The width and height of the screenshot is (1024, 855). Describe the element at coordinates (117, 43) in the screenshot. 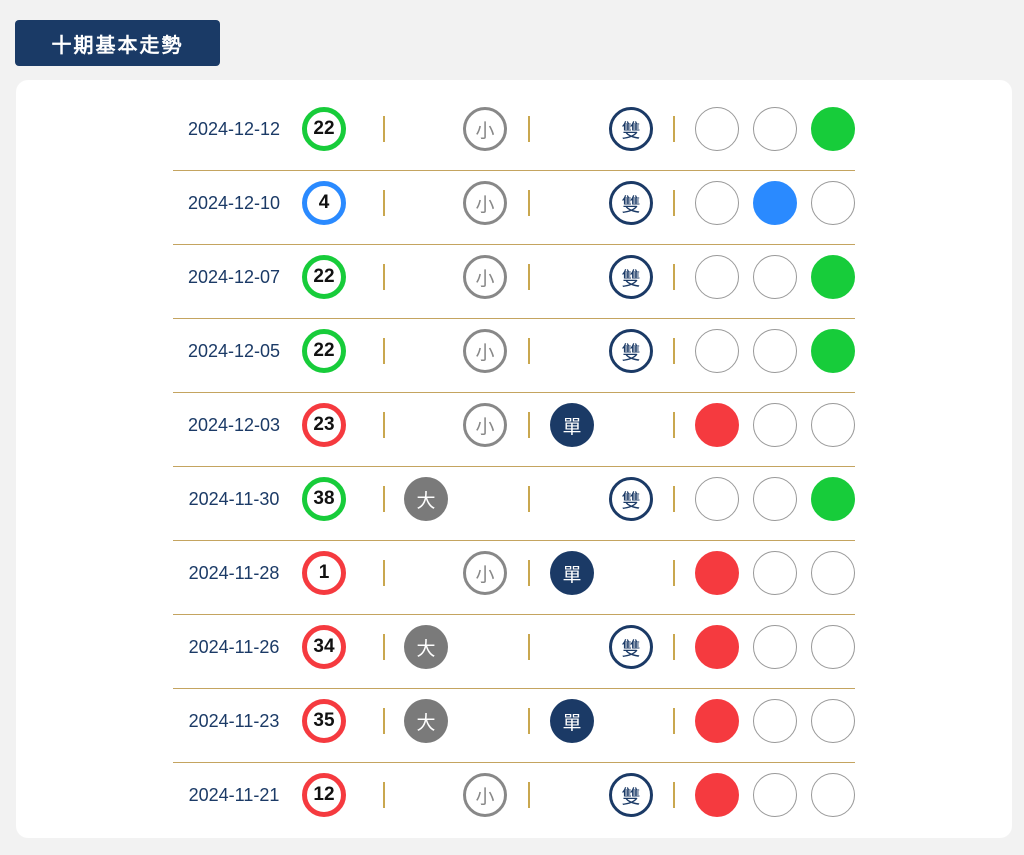

I see `section-title: 十期基本走勢` at that location.